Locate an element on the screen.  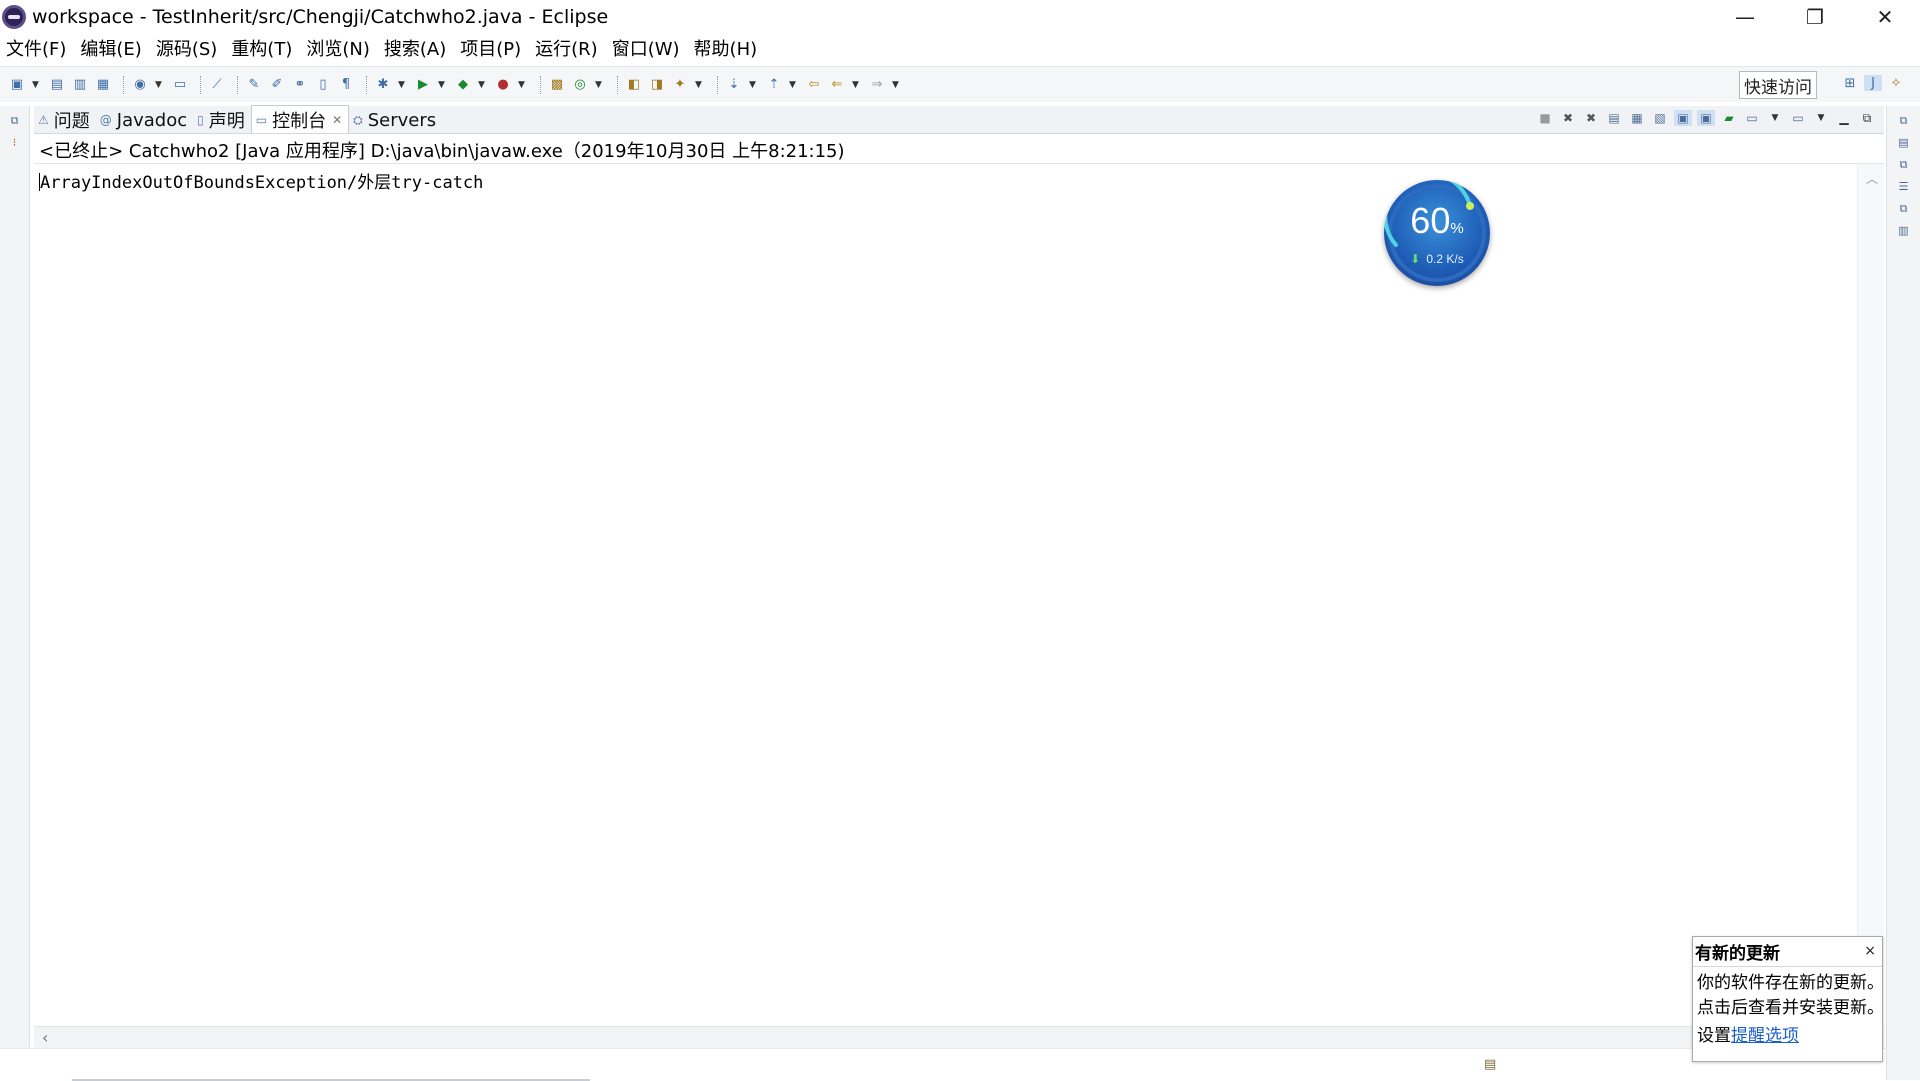
debug-dropdown-icon: ▼ is located at coordinates (401, 85).